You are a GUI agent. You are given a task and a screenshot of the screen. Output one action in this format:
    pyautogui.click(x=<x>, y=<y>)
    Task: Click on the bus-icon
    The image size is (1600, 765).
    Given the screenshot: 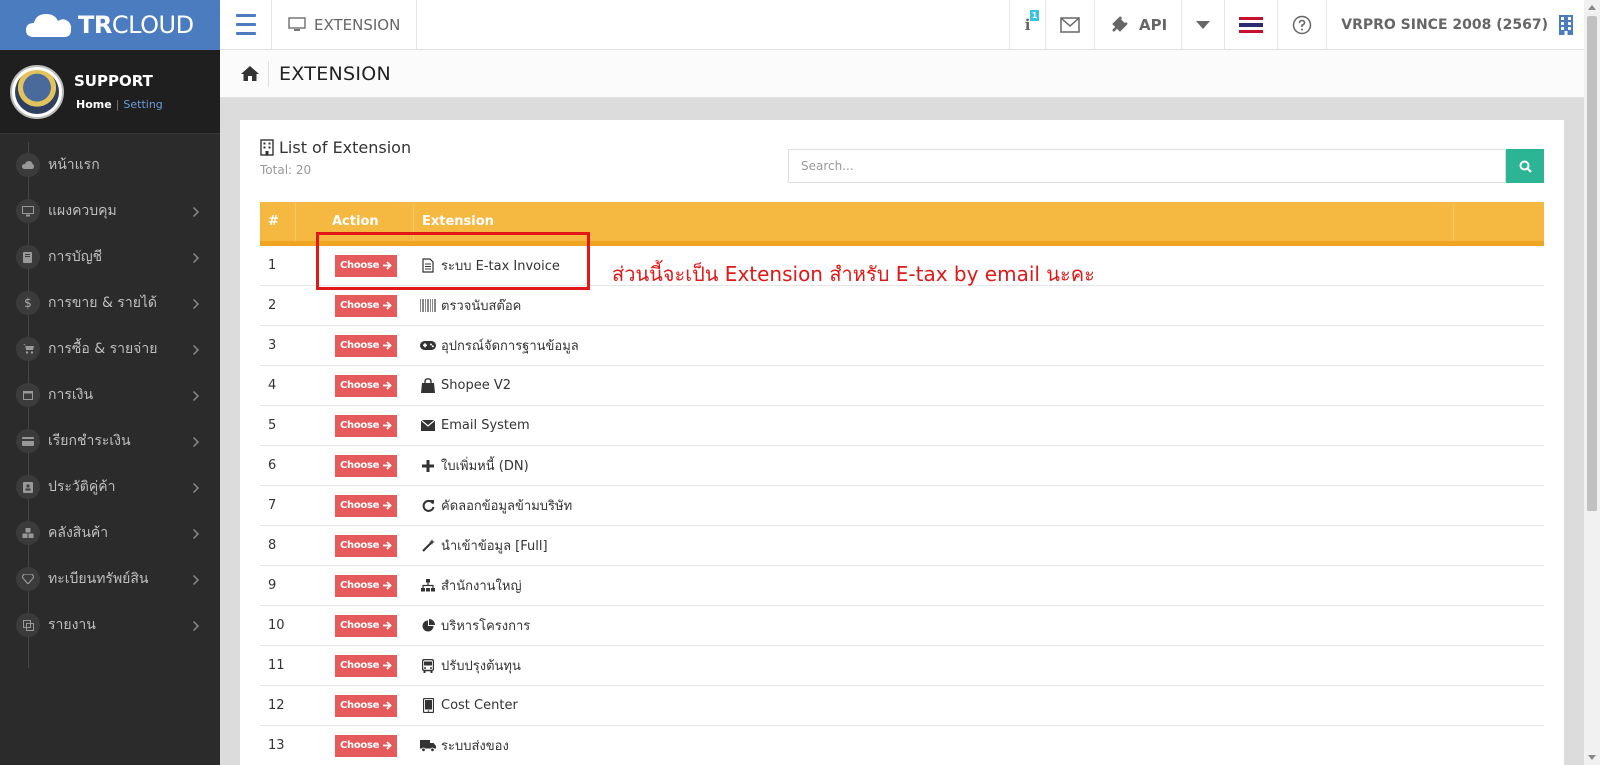 What is the action you would take?
    pyautogui.click(x=428, y=665)
    